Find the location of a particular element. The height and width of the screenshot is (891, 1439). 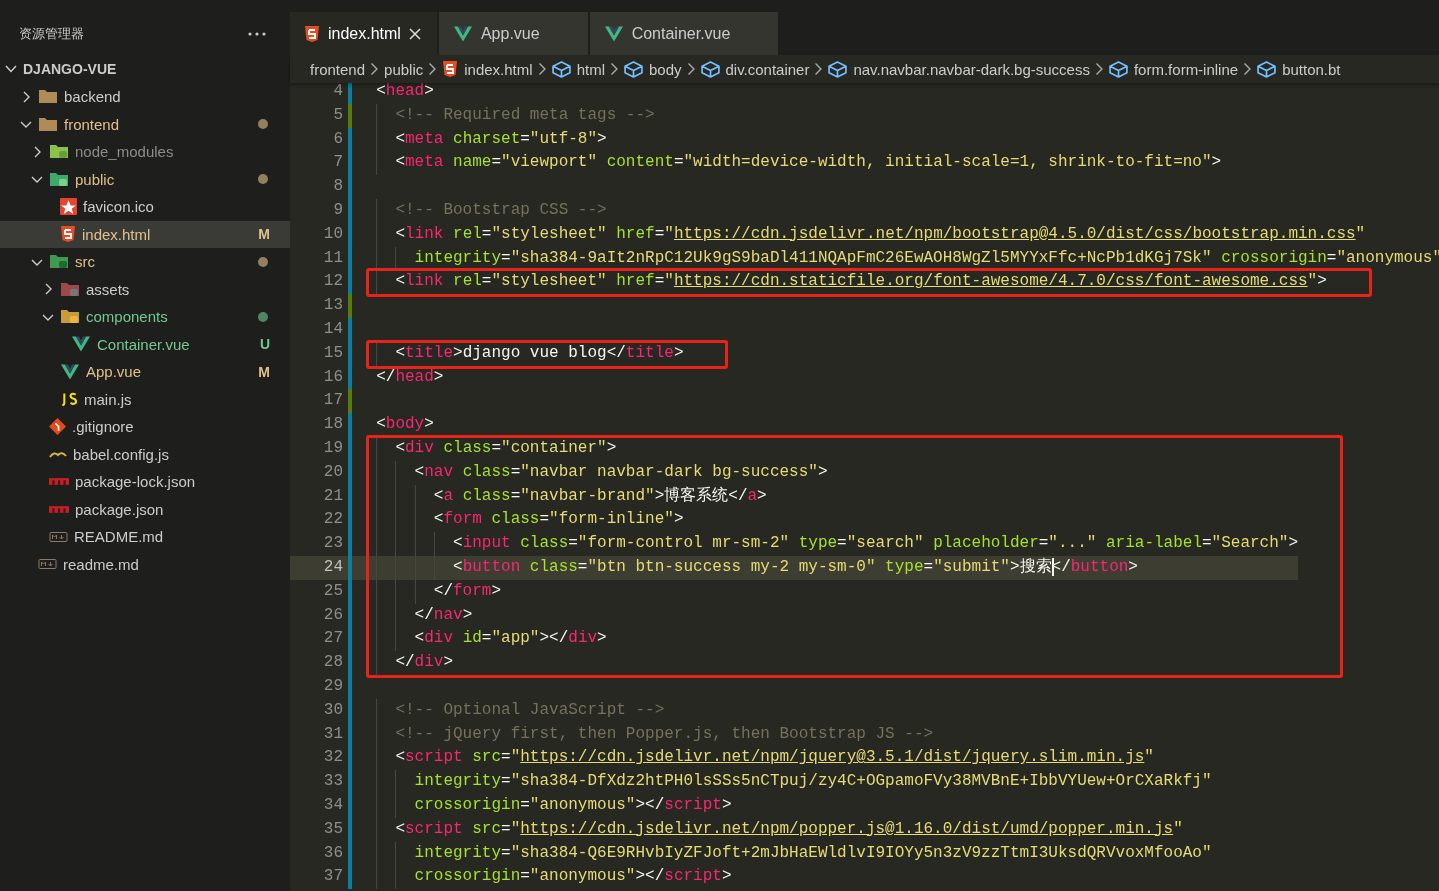

line-number: 35 is located at coordinates (332, 829).